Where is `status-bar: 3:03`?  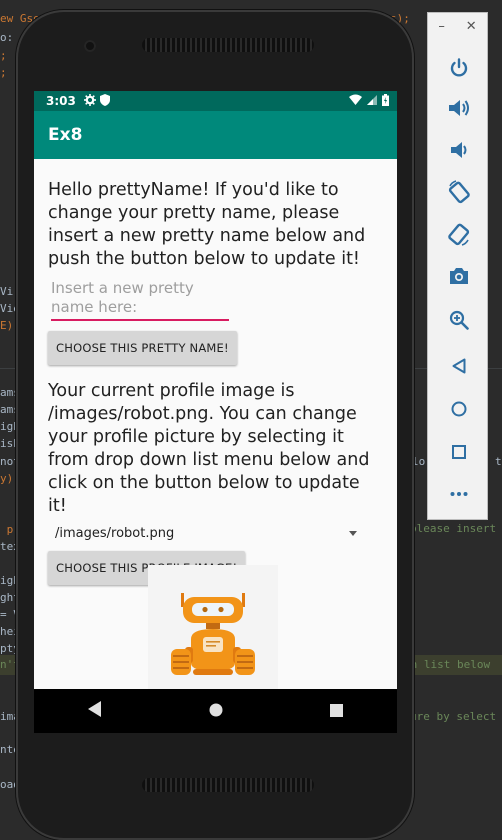
status-bar: 3:03 is located at coordinates (215, 101).